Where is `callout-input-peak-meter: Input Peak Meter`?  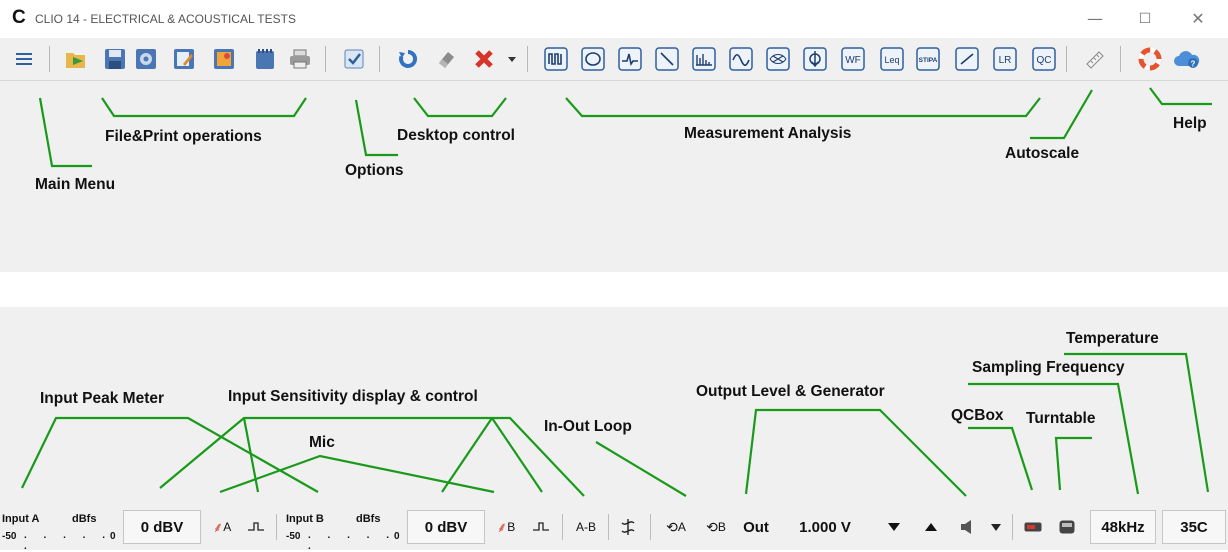
callout-input-peak-meter: Input Peak Meter is located at coordinates (102, 398).